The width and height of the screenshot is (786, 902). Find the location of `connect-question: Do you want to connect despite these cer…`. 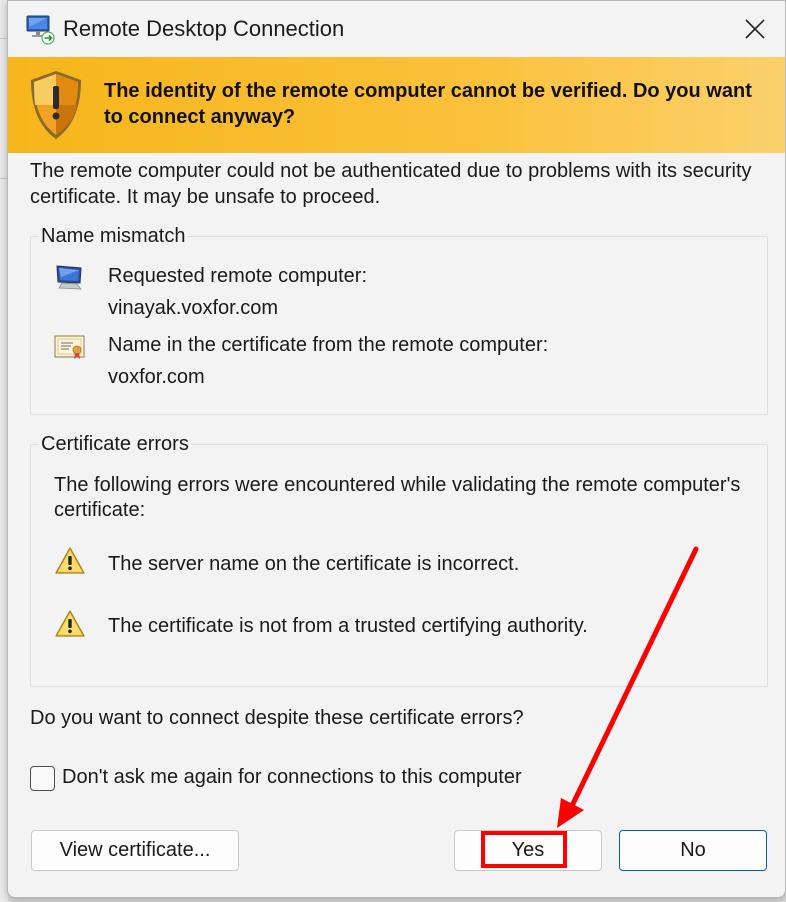

connect-question: Do you want to connect despite these cer… is located at coordinates (277, 718).